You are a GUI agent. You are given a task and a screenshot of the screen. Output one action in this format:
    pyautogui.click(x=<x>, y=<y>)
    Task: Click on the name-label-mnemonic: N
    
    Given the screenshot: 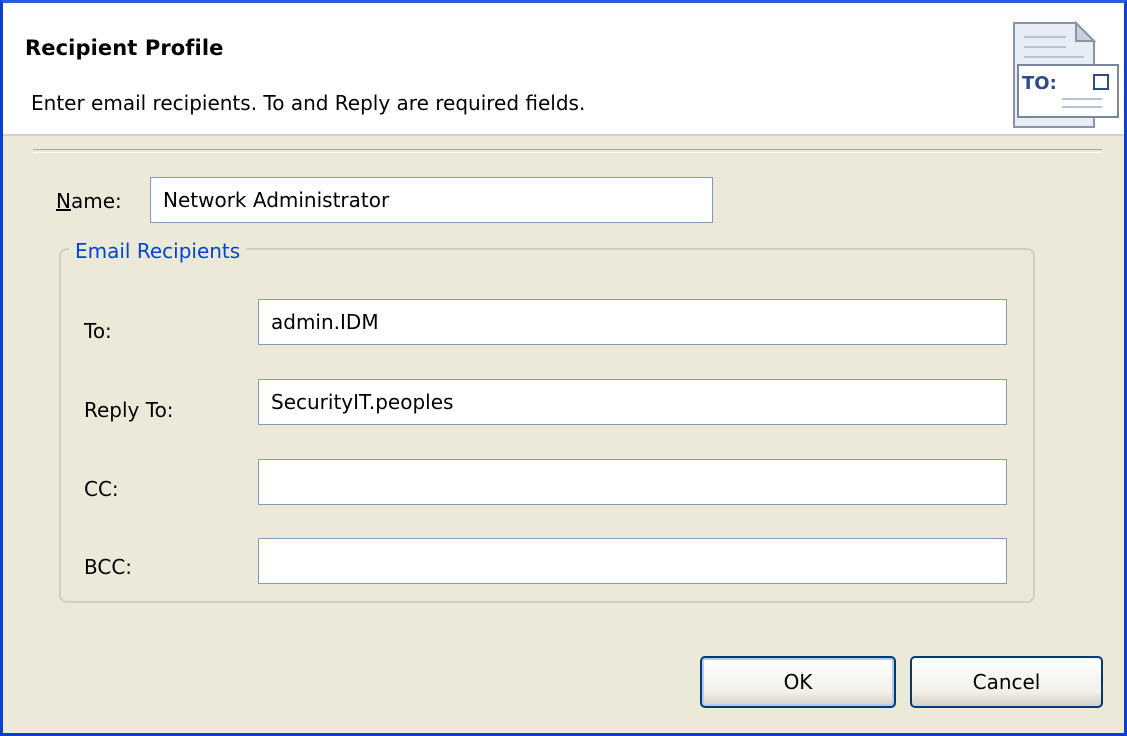 What is the action you would take?
    pyautogui.click(x=63, y=201)
    